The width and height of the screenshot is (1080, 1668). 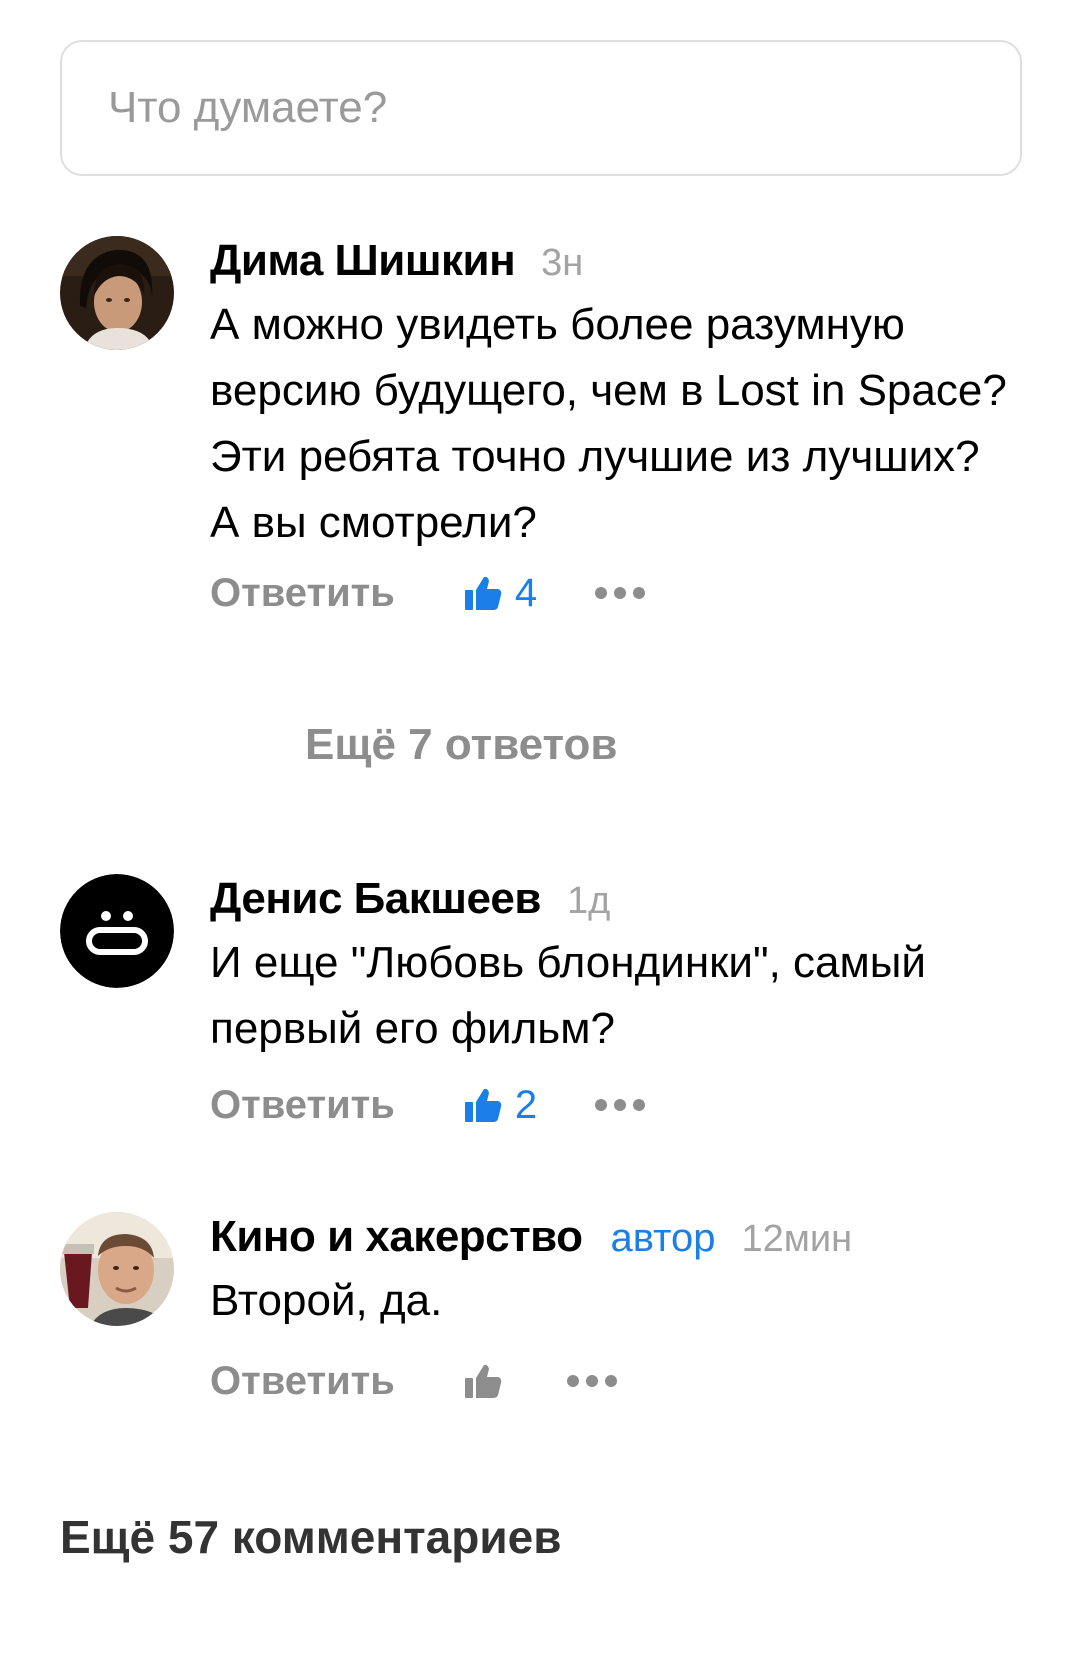 What do you see at coordinates (311, 1537) in the screenshot?
I see `more-comments-link: Ещё 57 комментариев` at bounding box center [311, 1537].